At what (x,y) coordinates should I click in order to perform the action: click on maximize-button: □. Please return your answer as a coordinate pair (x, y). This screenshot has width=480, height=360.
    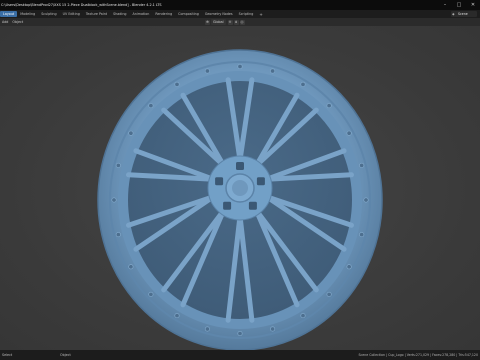
    Looking at the image, I should click on (459, 5).